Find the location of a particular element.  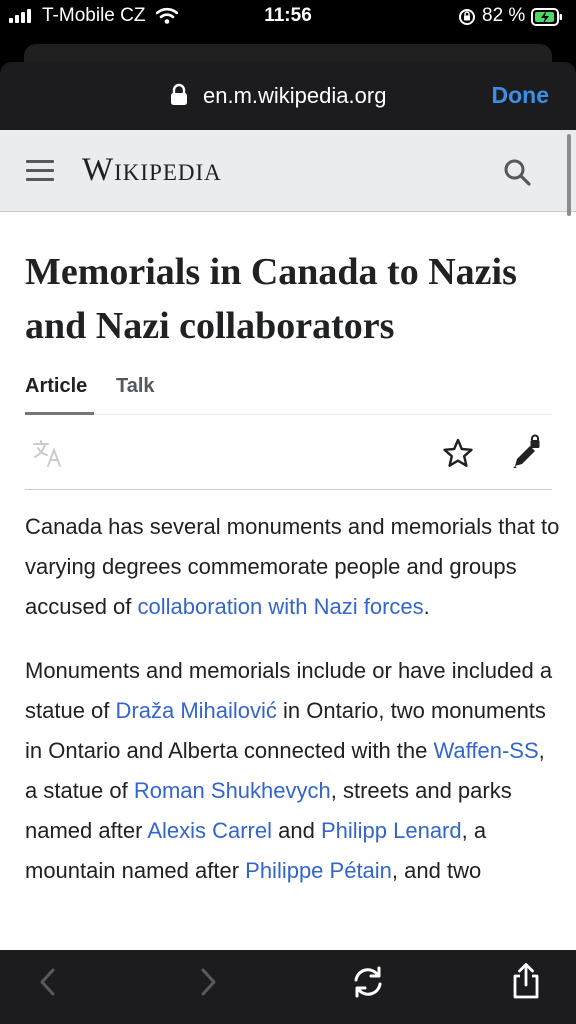

page-tabs: Article Talk is located at coordinates (288, 395).